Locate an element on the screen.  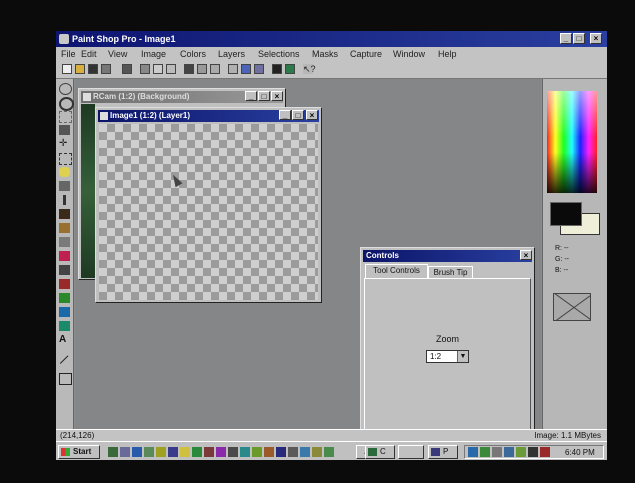
cut-icon is located at coordinates (145, 69).